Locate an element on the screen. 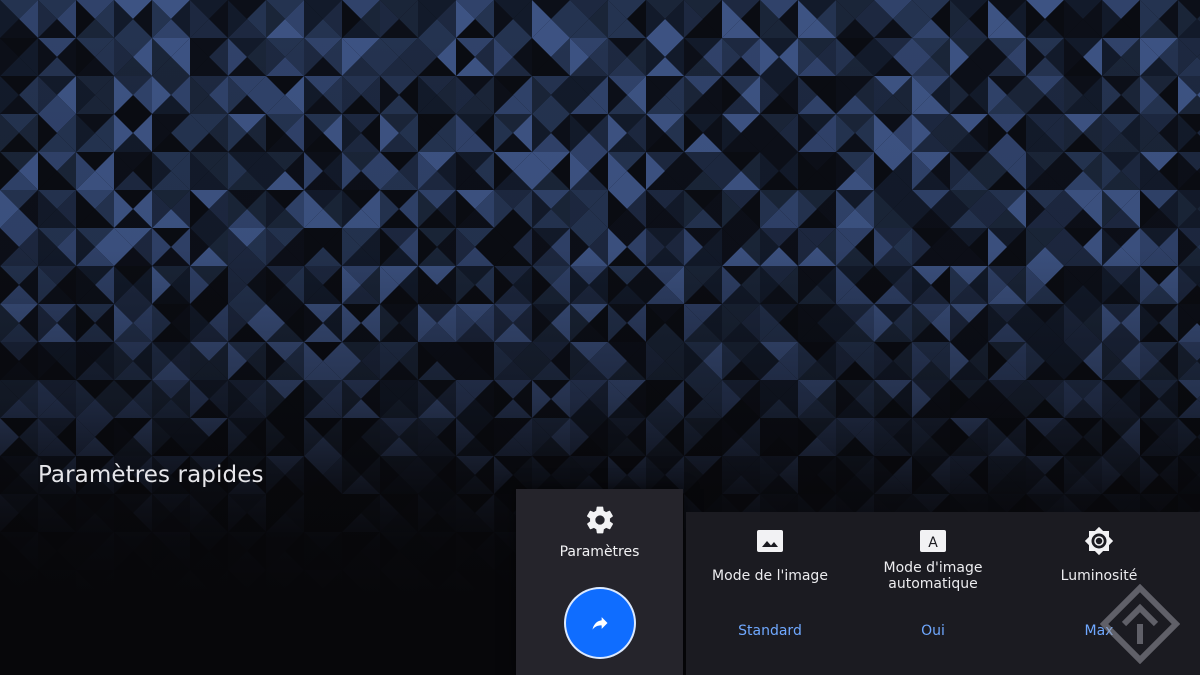 This screenshot has width=1200, height=675. tile-picture-mode-value: Standard is located at coordinates (770, 631).